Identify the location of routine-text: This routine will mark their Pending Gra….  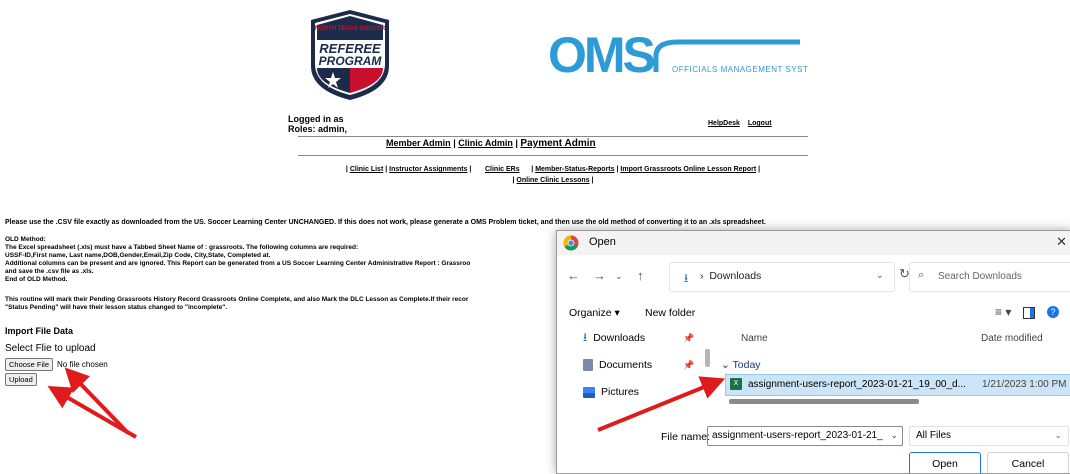
(280, 304).